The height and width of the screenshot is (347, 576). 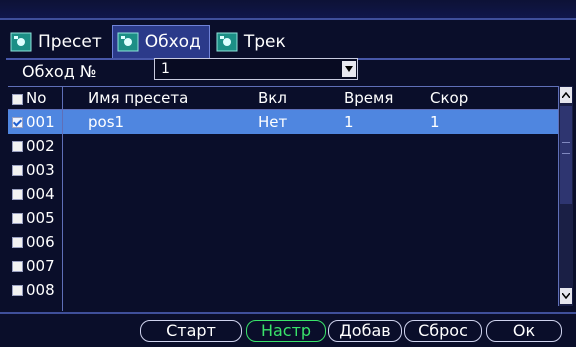 I want to click on cell-no: 004, so click(x=40, y=194).